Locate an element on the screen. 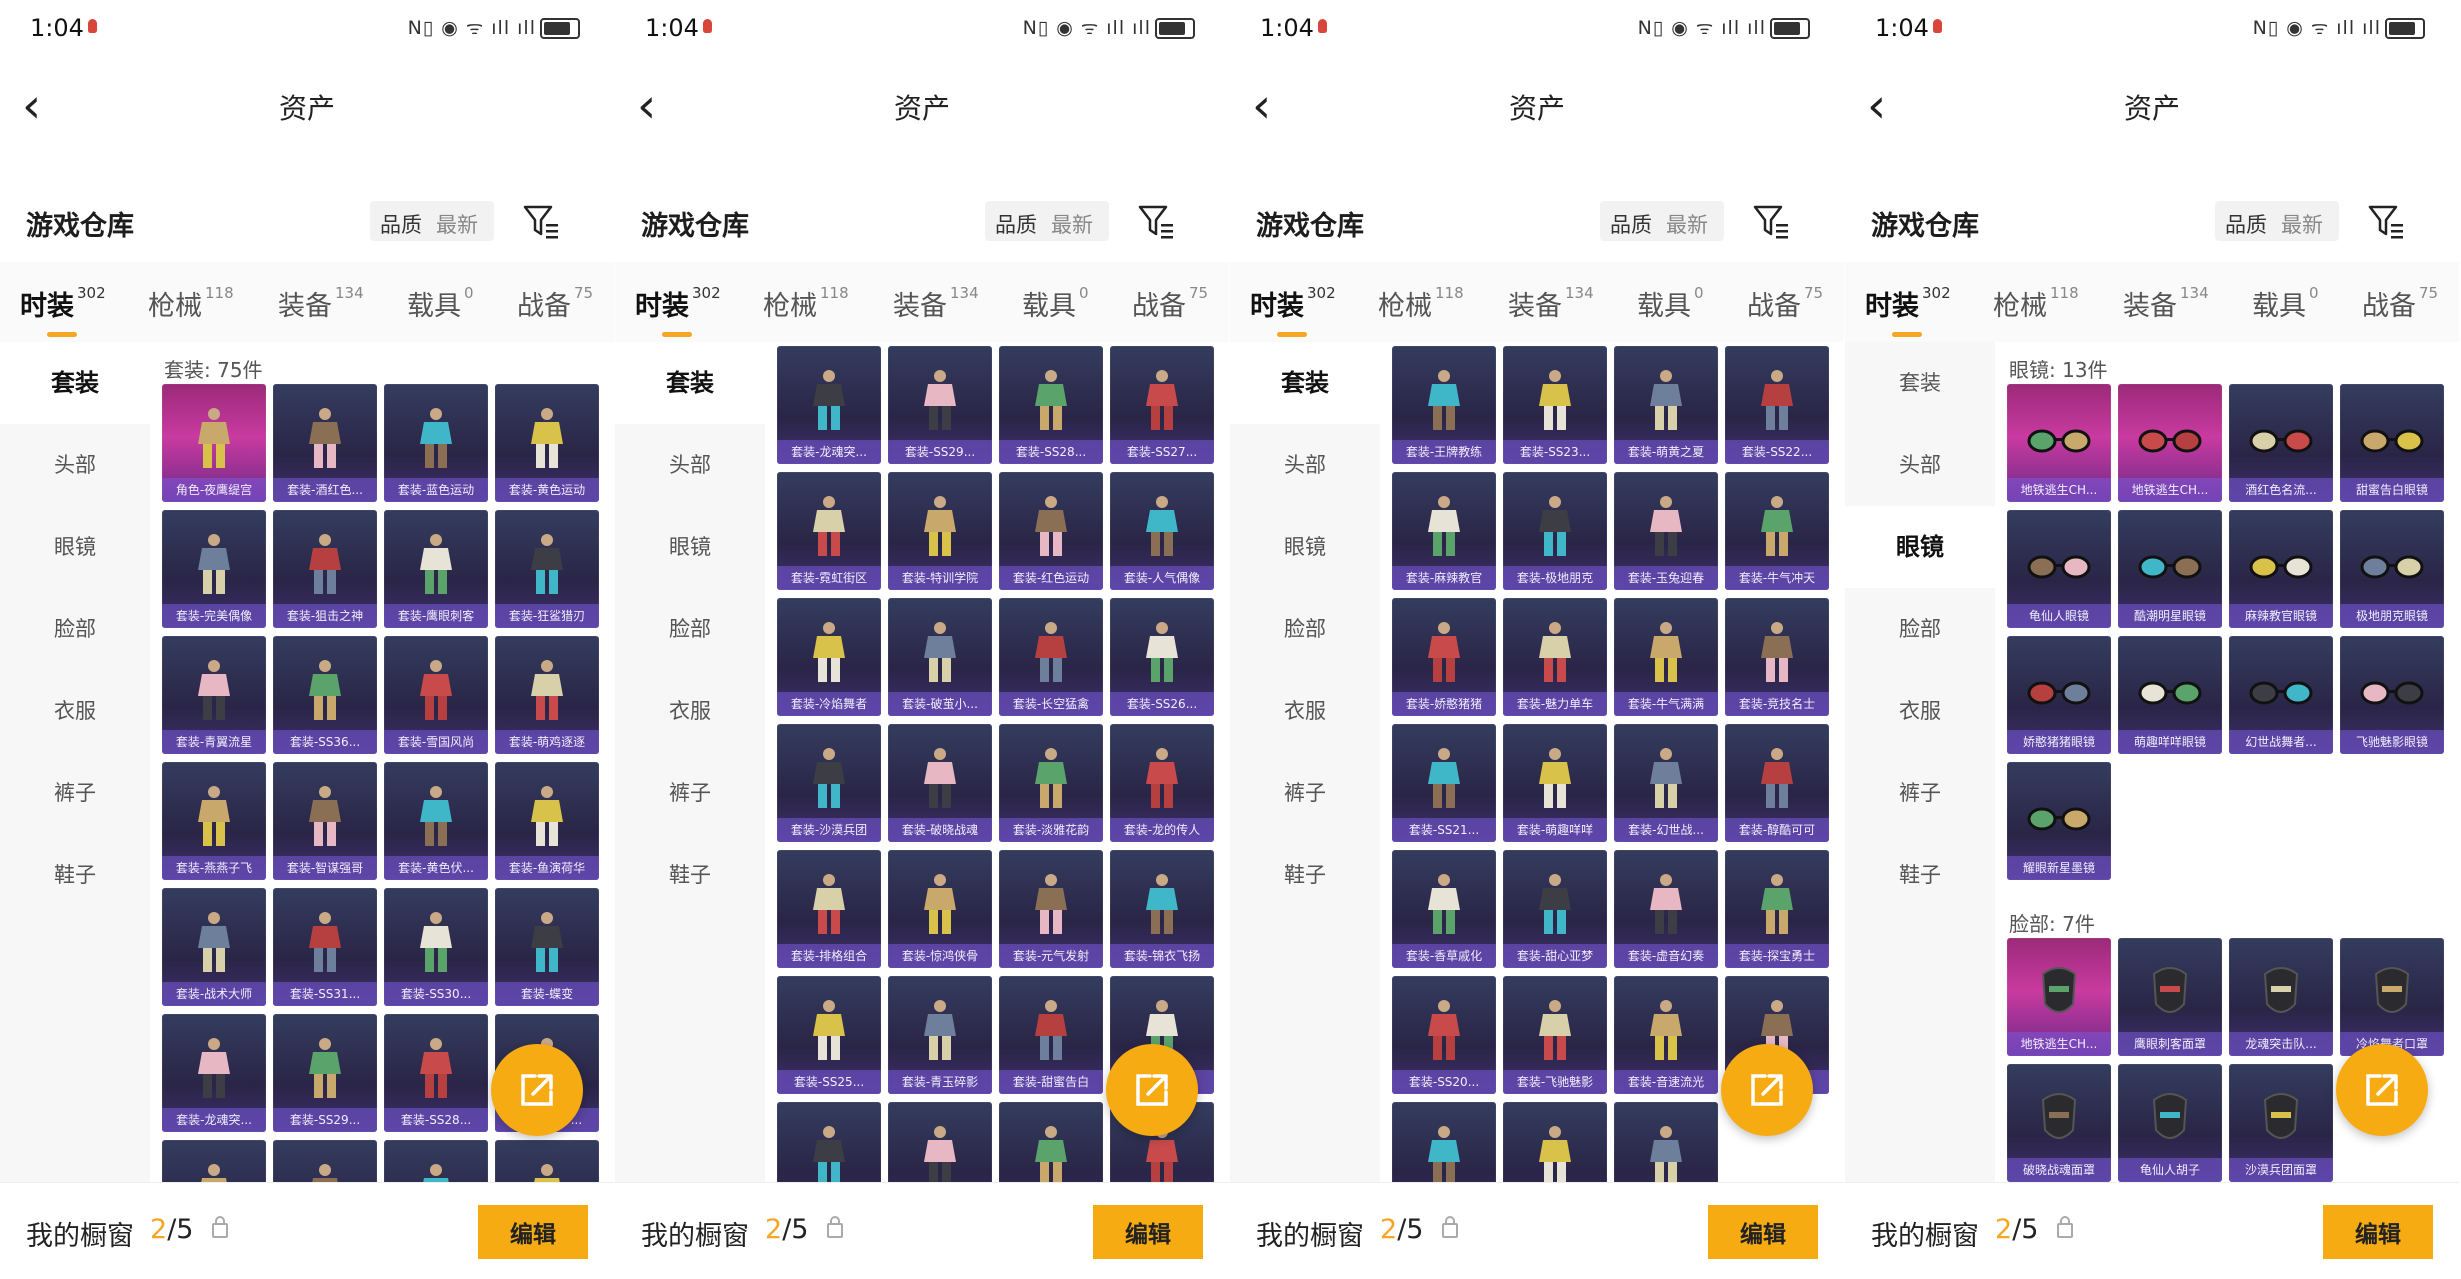 This screenshot has height=1279, width=2461. item-tile: 套装-探宝勇士 is located at coordinates (1777, 909).